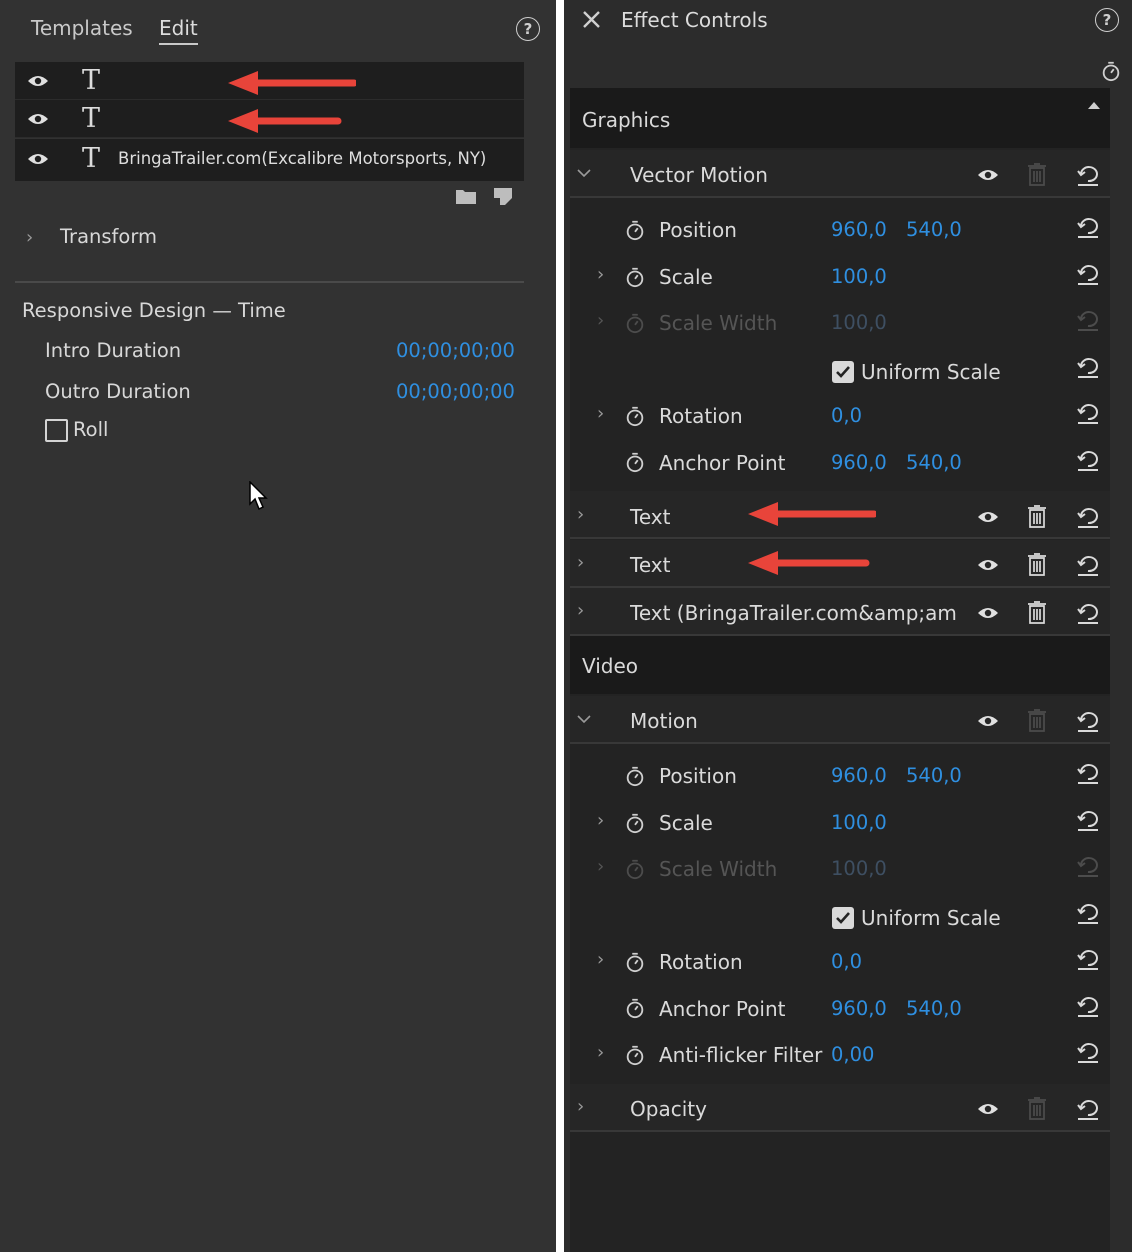 This screenshot has height=1252, width=1132. What do you see at coordinates (852, 1054) in the screenshot?
I see `anti-flicker-value: 0,00` at bounding box center [852, 1054].